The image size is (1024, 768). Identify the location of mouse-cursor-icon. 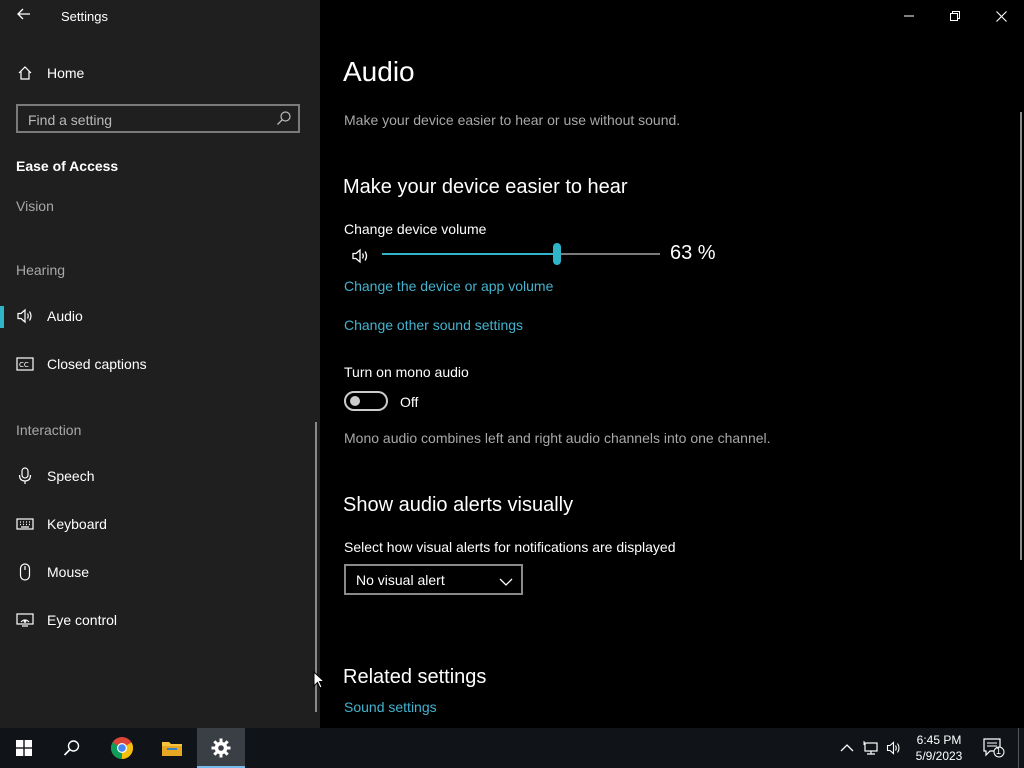
(319, 682).